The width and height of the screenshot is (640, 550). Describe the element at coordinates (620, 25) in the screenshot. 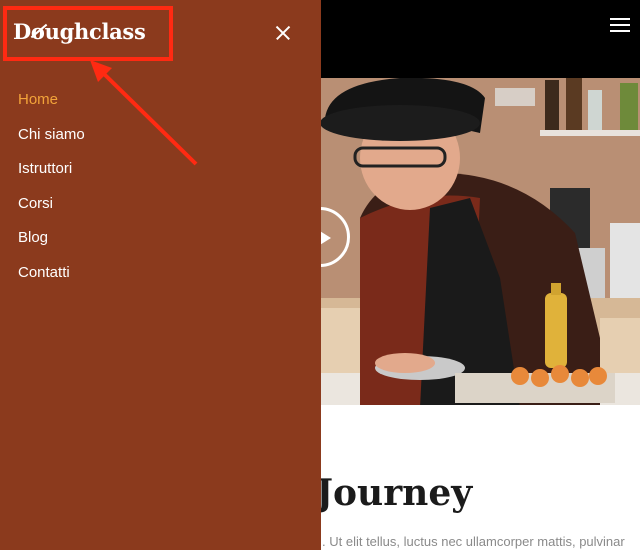

I see `hamburger-icon` at that location.